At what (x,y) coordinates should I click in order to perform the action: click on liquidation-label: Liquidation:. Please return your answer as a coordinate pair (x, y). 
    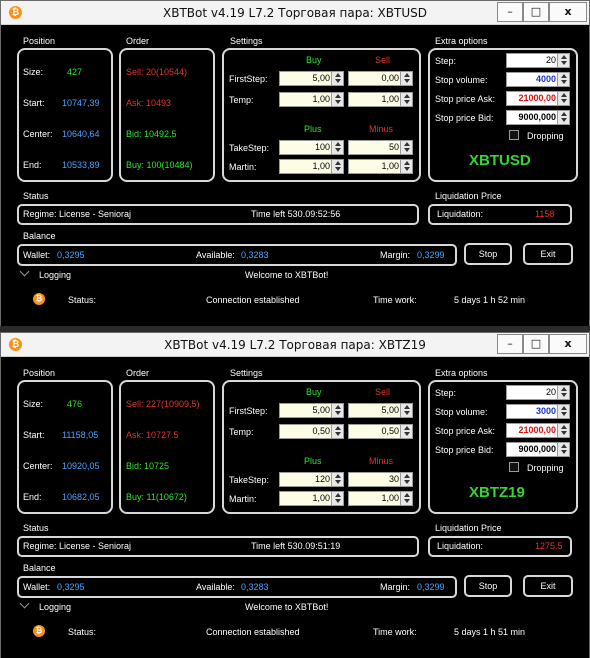
    Looking at the image, I should click on (460, 546).